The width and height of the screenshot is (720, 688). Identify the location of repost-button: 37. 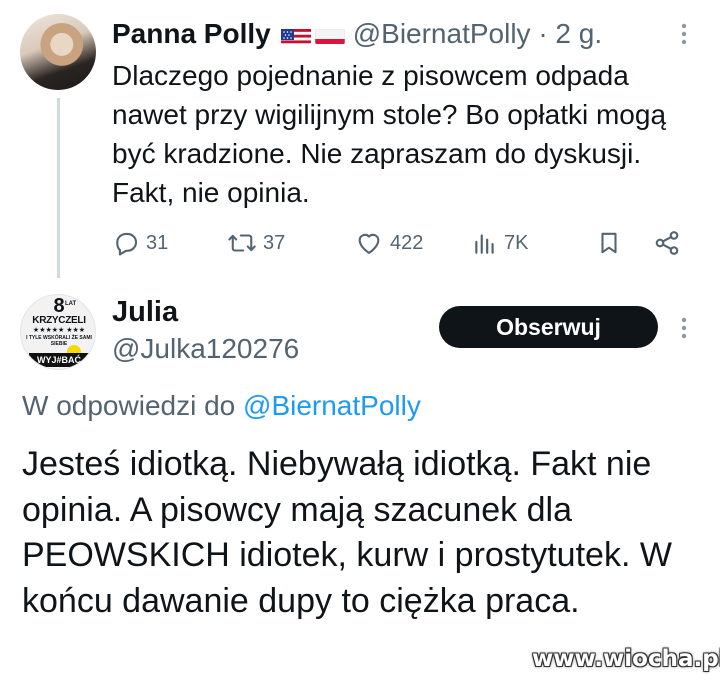
(256, 243).